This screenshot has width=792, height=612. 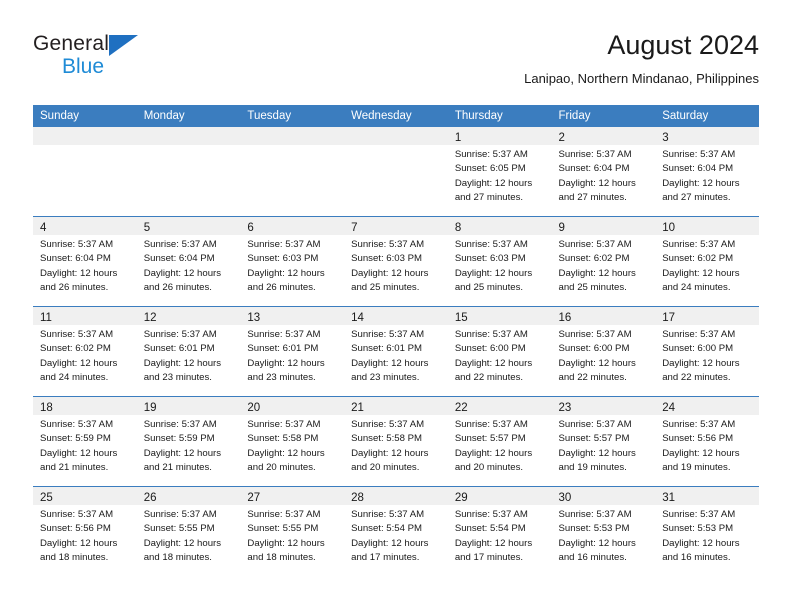 I want to click on day-number: 25, so click(x=46, y=498).